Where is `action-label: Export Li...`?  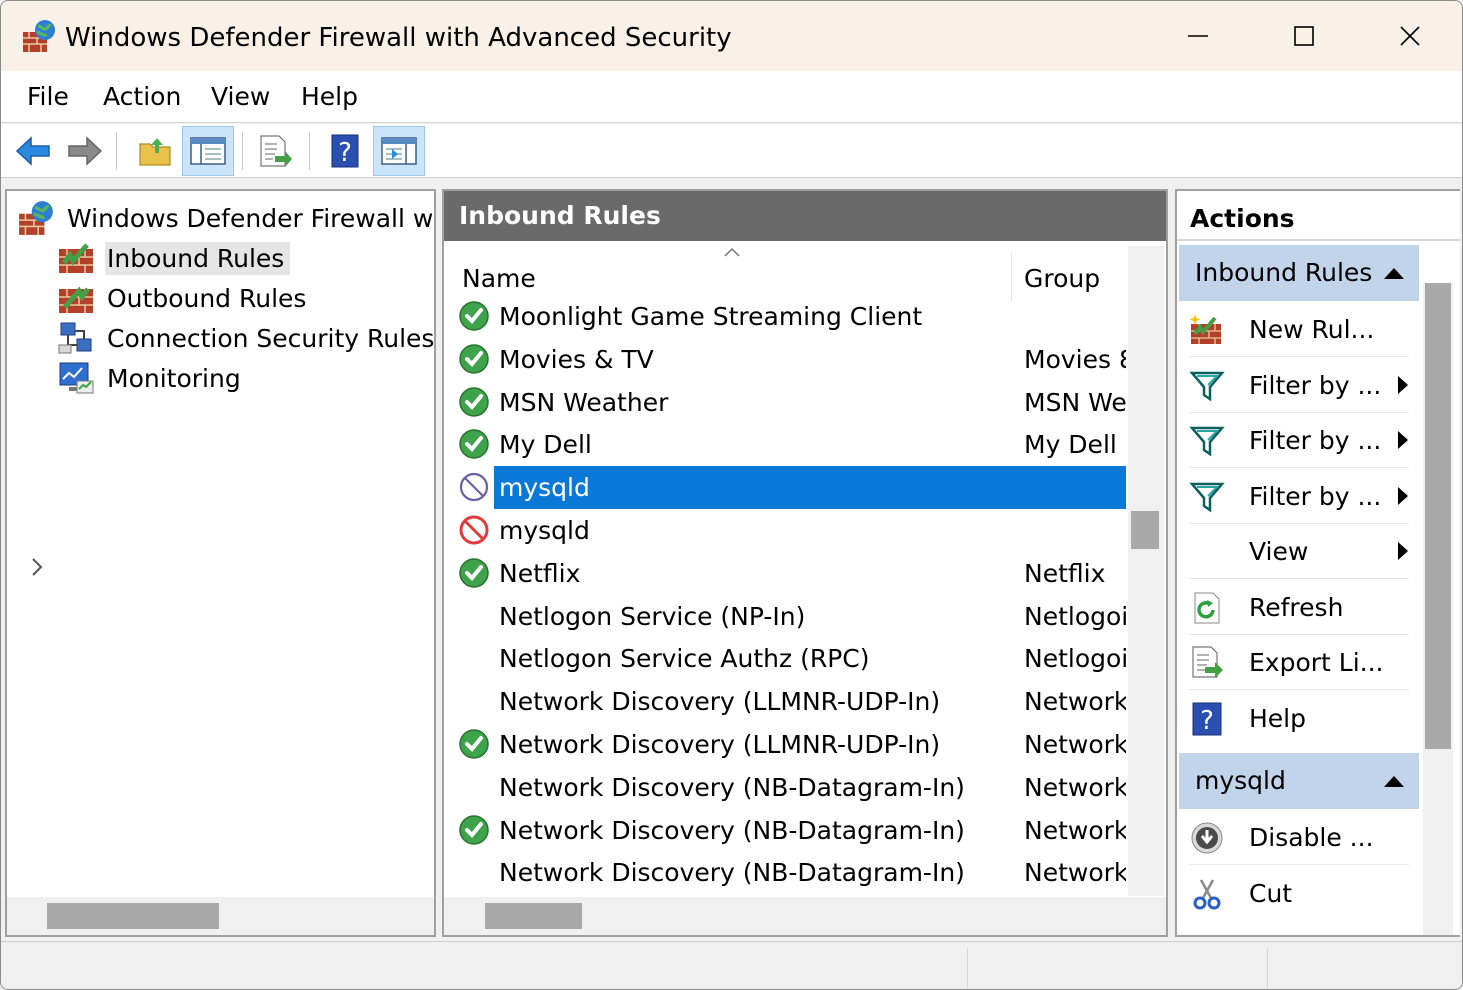 action-label: Export Li... is located at coordinates (1316, 662).